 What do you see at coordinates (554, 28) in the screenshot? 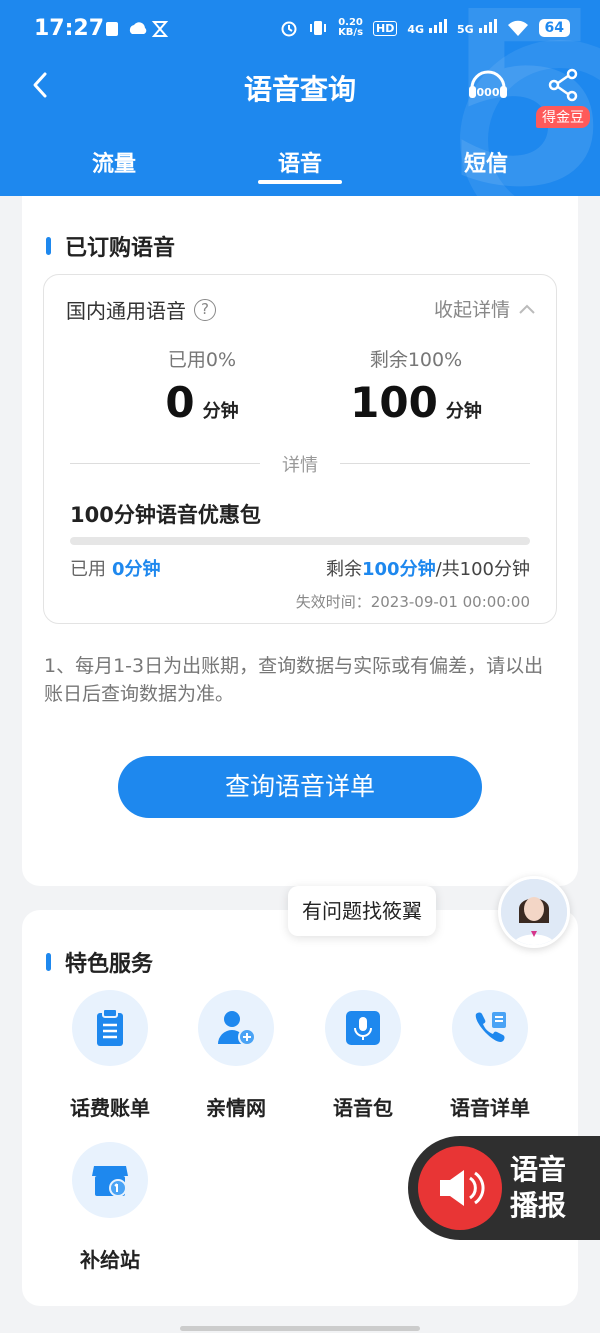
I see `battery-indicator: 64` at bounding box center [554, 28].